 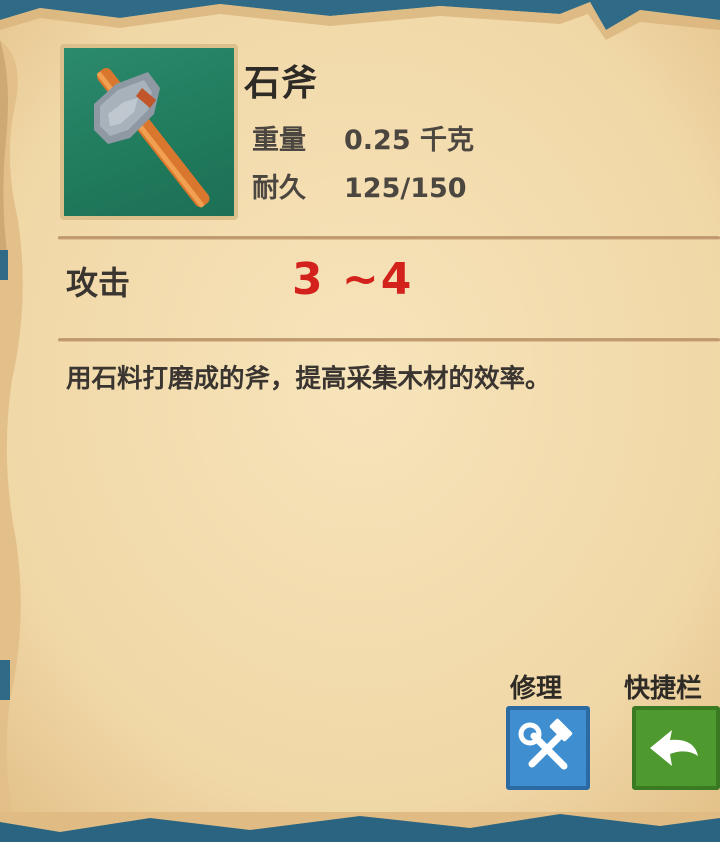 I want to click on stat-durability: 耐久 125/150, so click(x=359, y=185).